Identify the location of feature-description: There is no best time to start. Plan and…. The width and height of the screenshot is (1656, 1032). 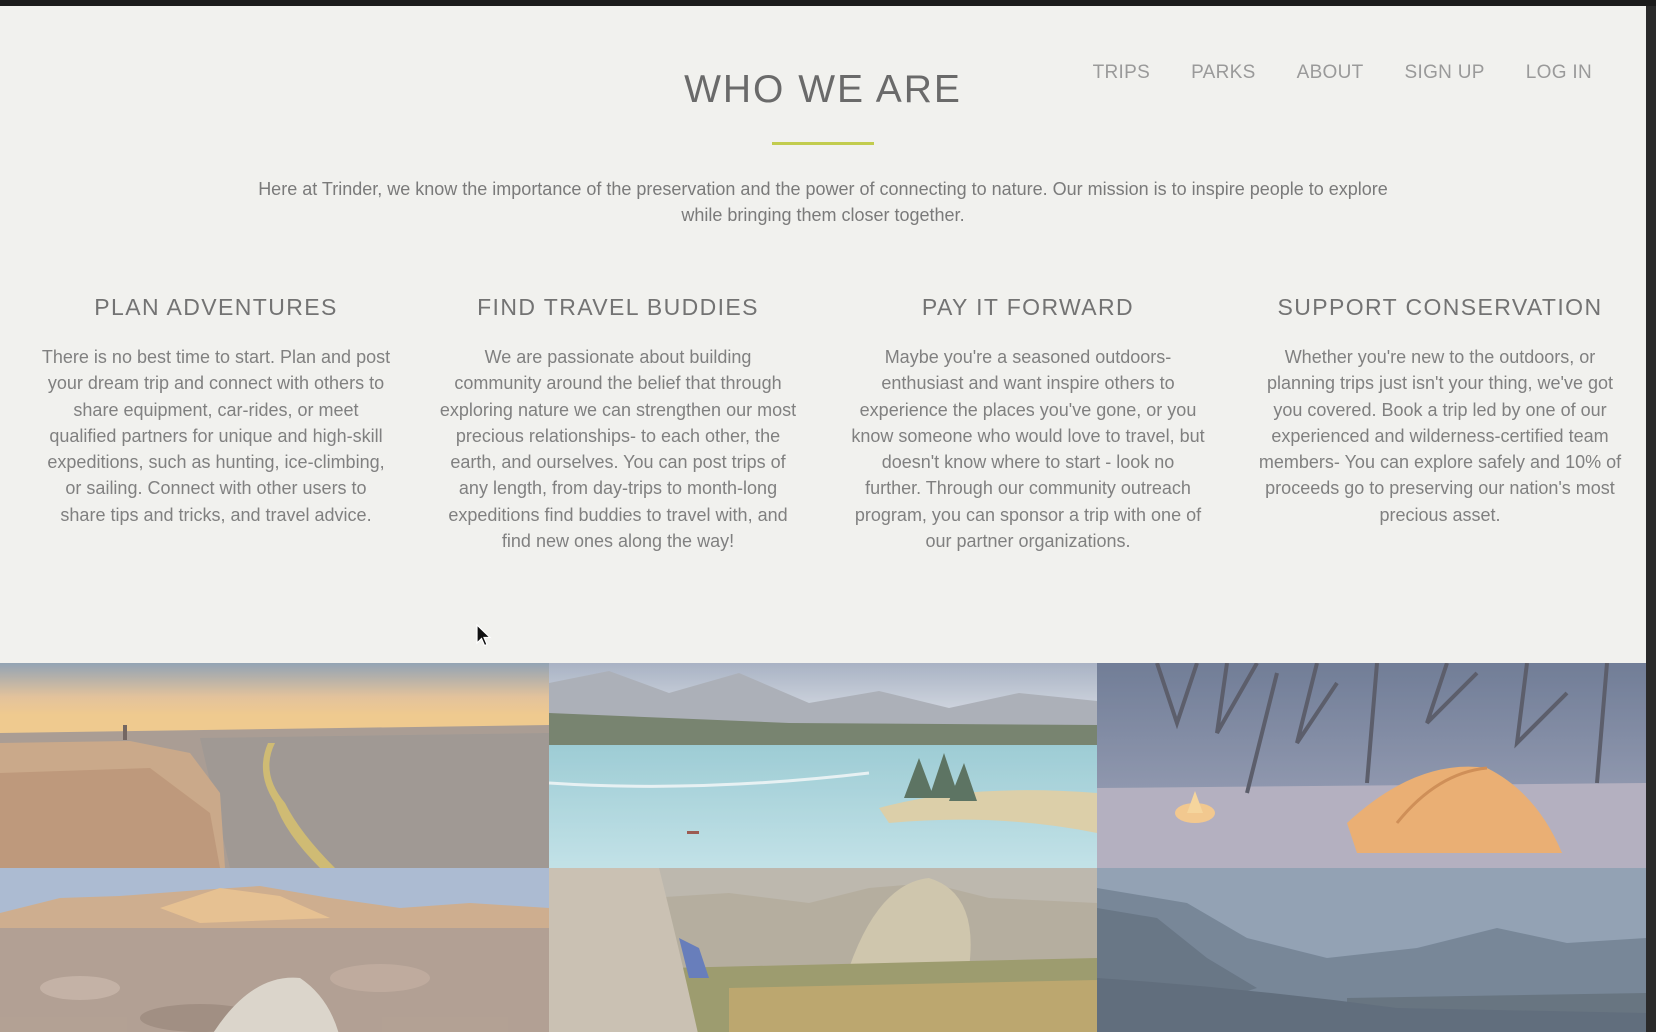
(216, 436).